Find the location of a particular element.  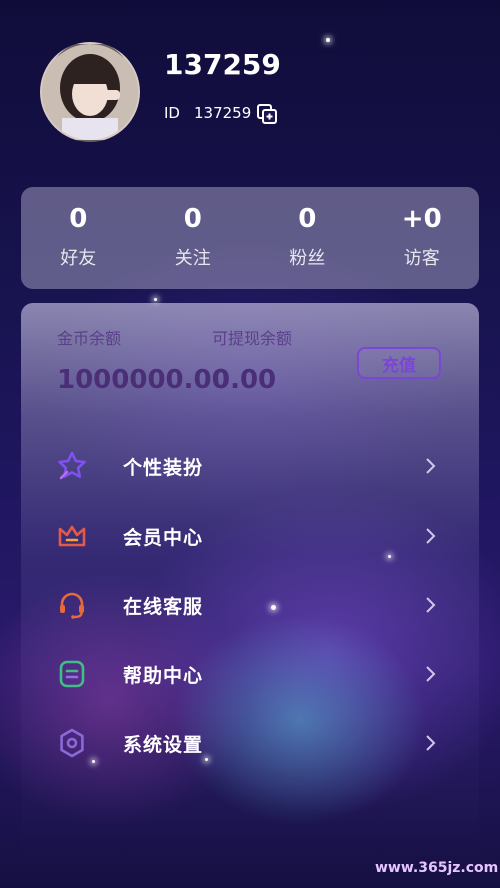

menu-label: 在线客服 is located at coordinates (163, 606).